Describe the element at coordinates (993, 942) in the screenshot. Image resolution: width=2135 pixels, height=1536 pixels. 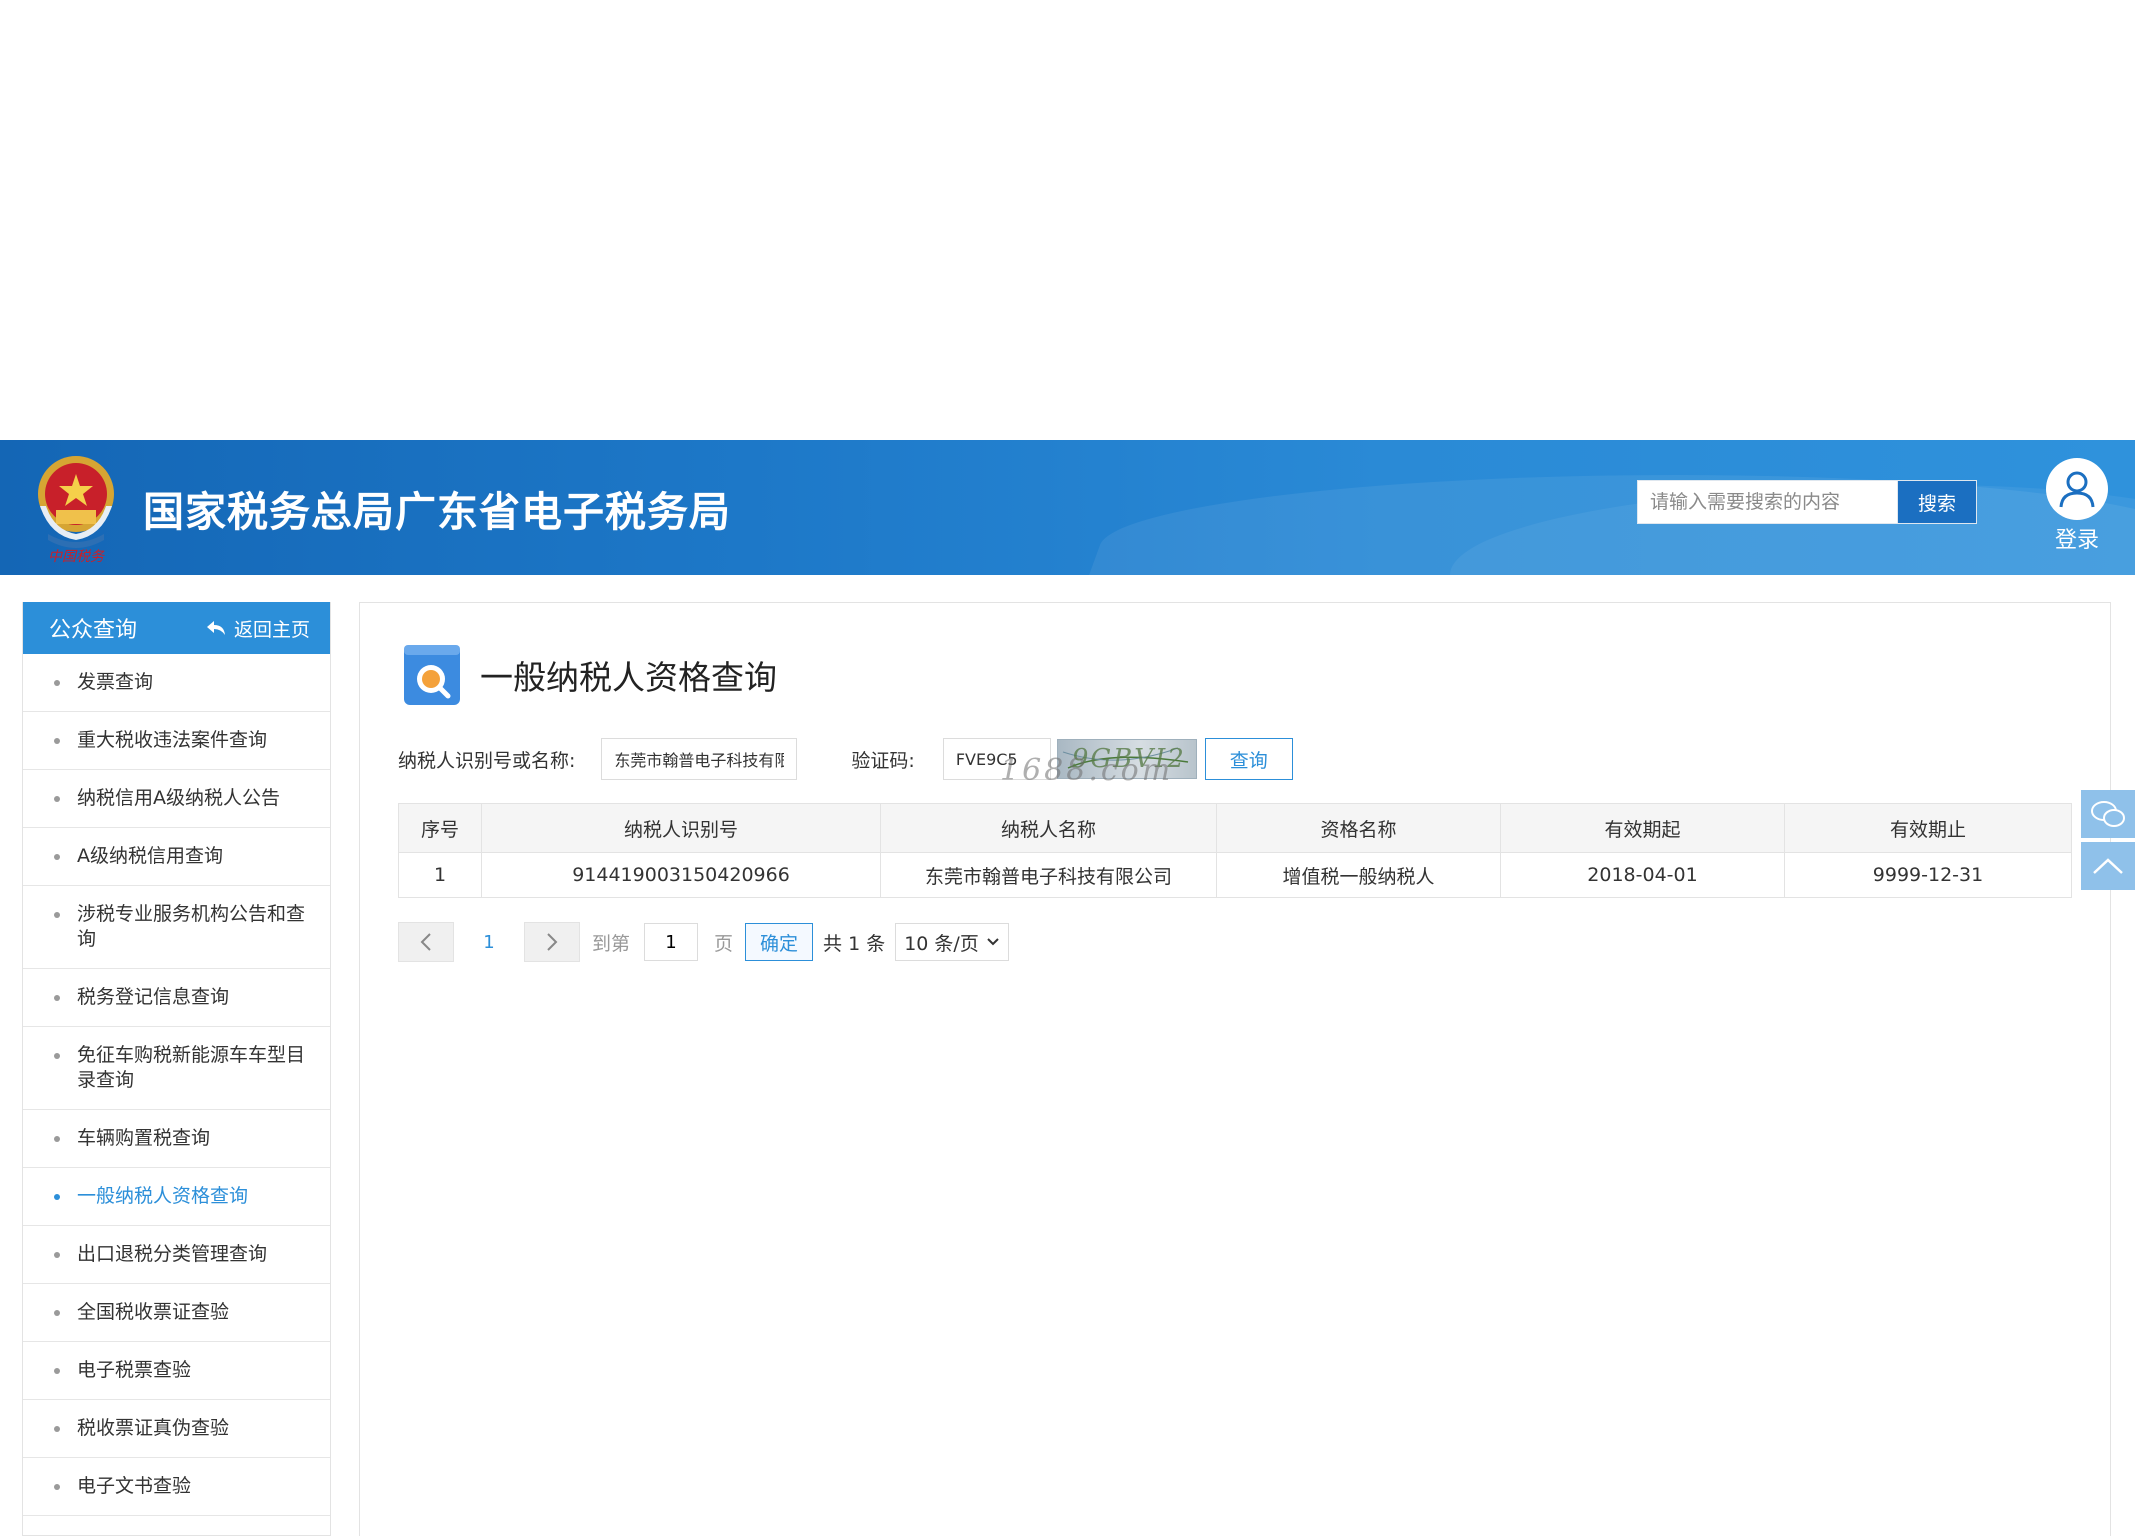
I see `chevron-down-icon` at that location.